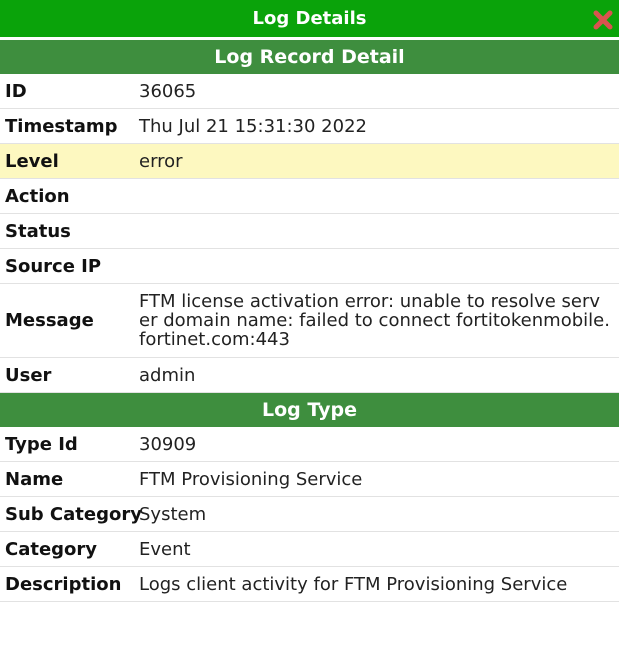  What do you see at coordinates (28, 375) in the screenshot?
I see `row-label: User` at bounding box center [28, 375].